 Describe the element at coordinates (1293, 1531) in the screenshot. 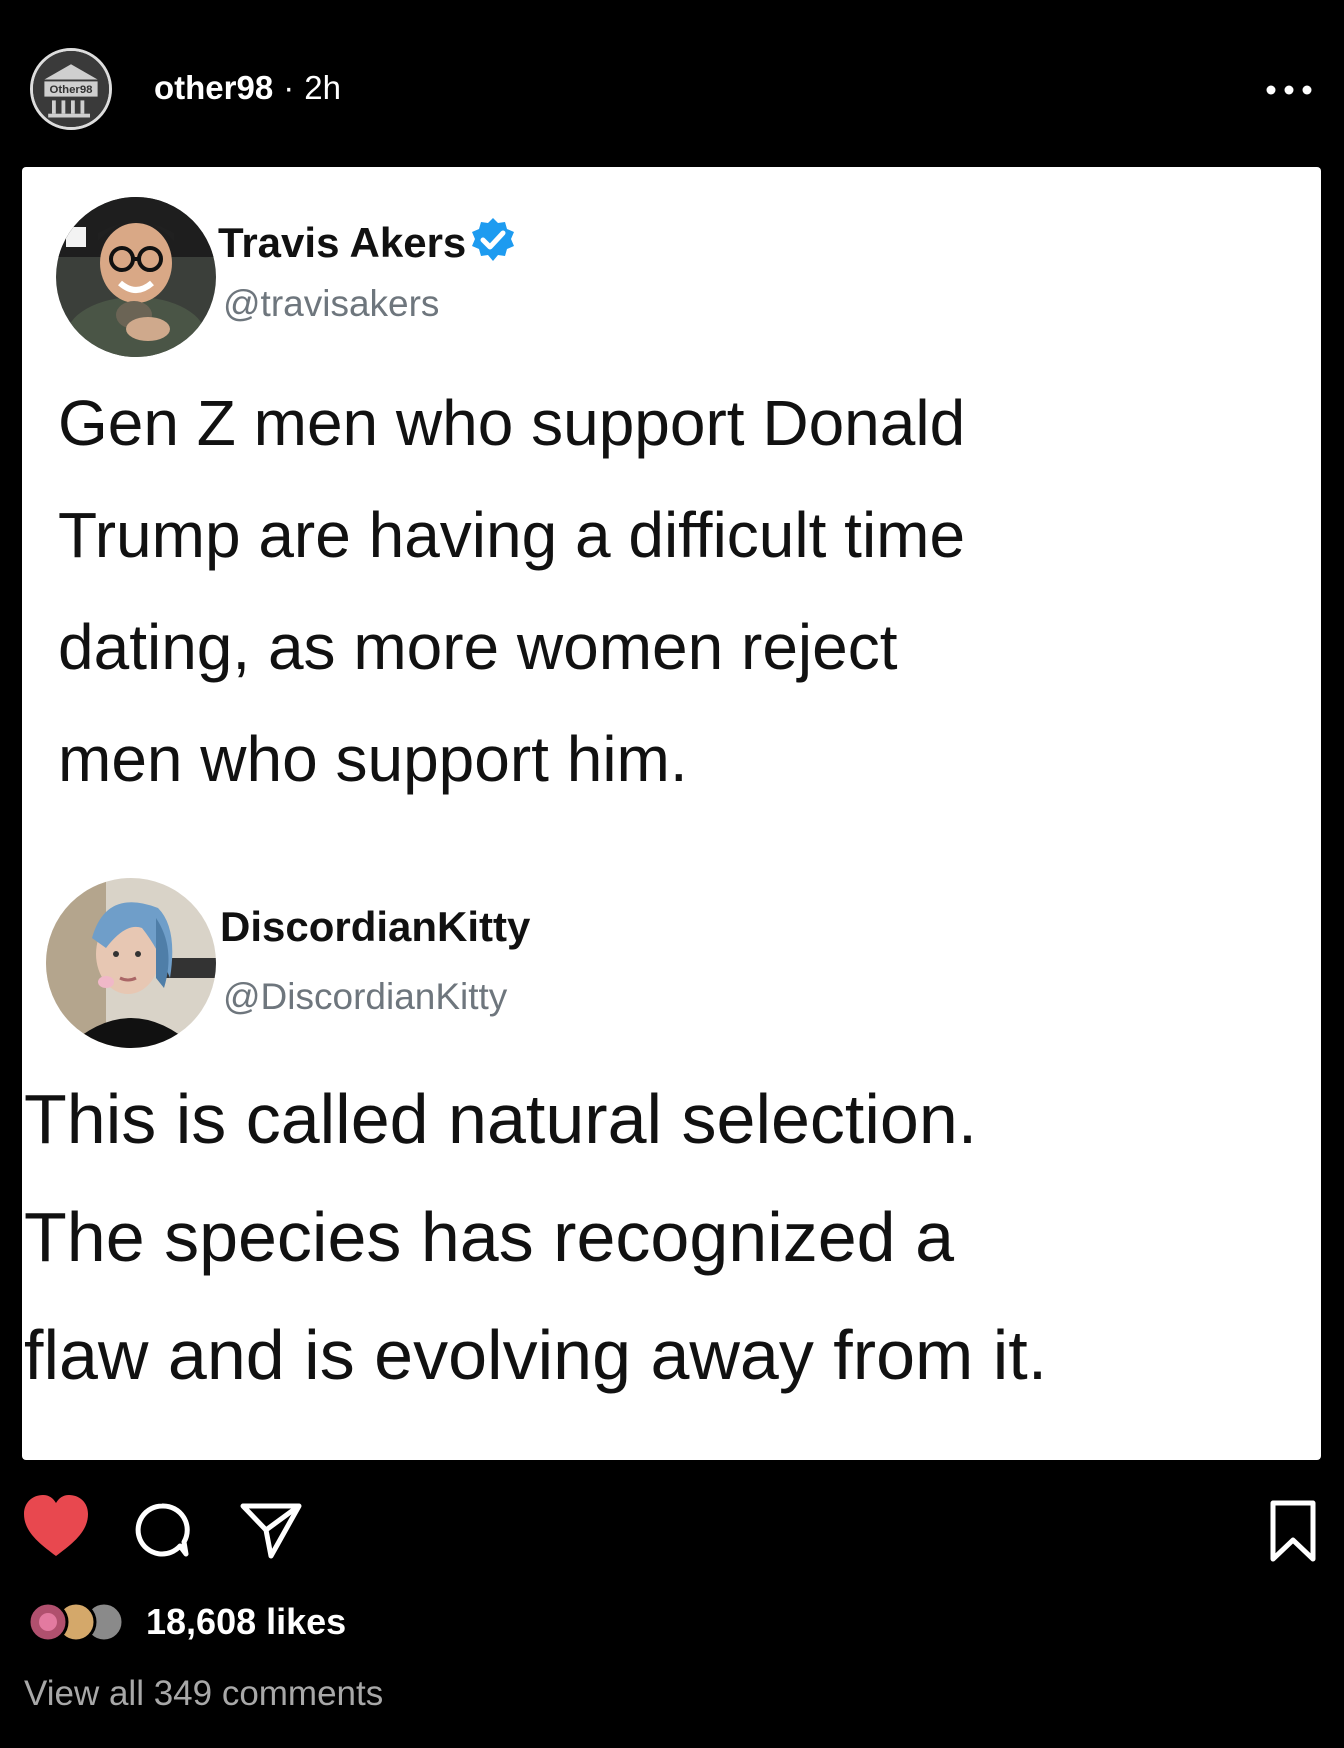

I see `bookmark-icon` at that location.